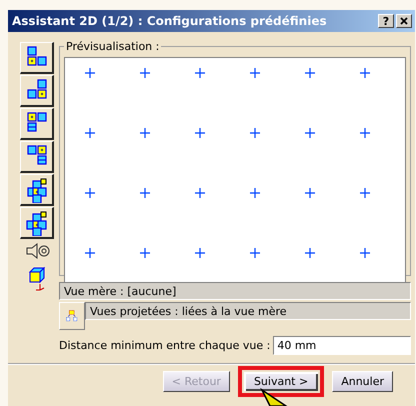  Describe the element at coordinates (72, 316) in the screenshot. I see `projection-button` at that location.